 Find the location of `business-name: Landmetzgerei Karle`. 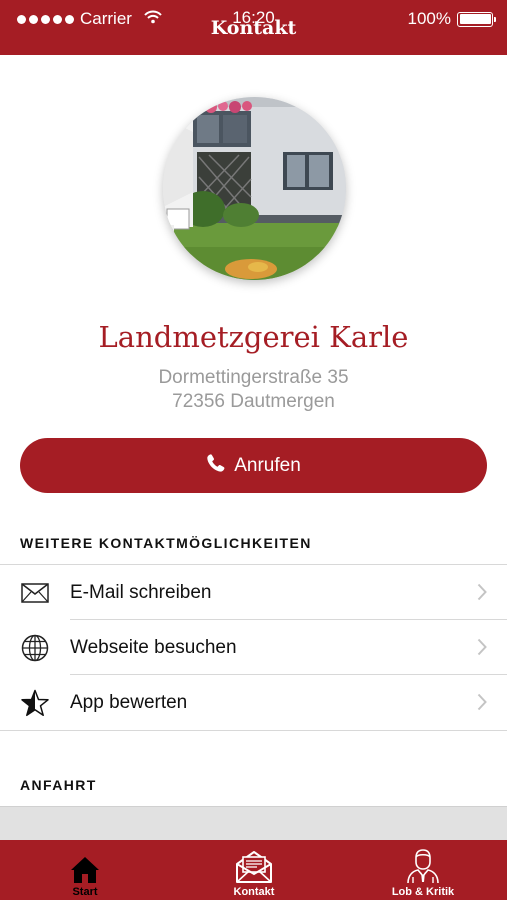

business-name: Landmetzgerei Karle is located at coordinates (253, 337).